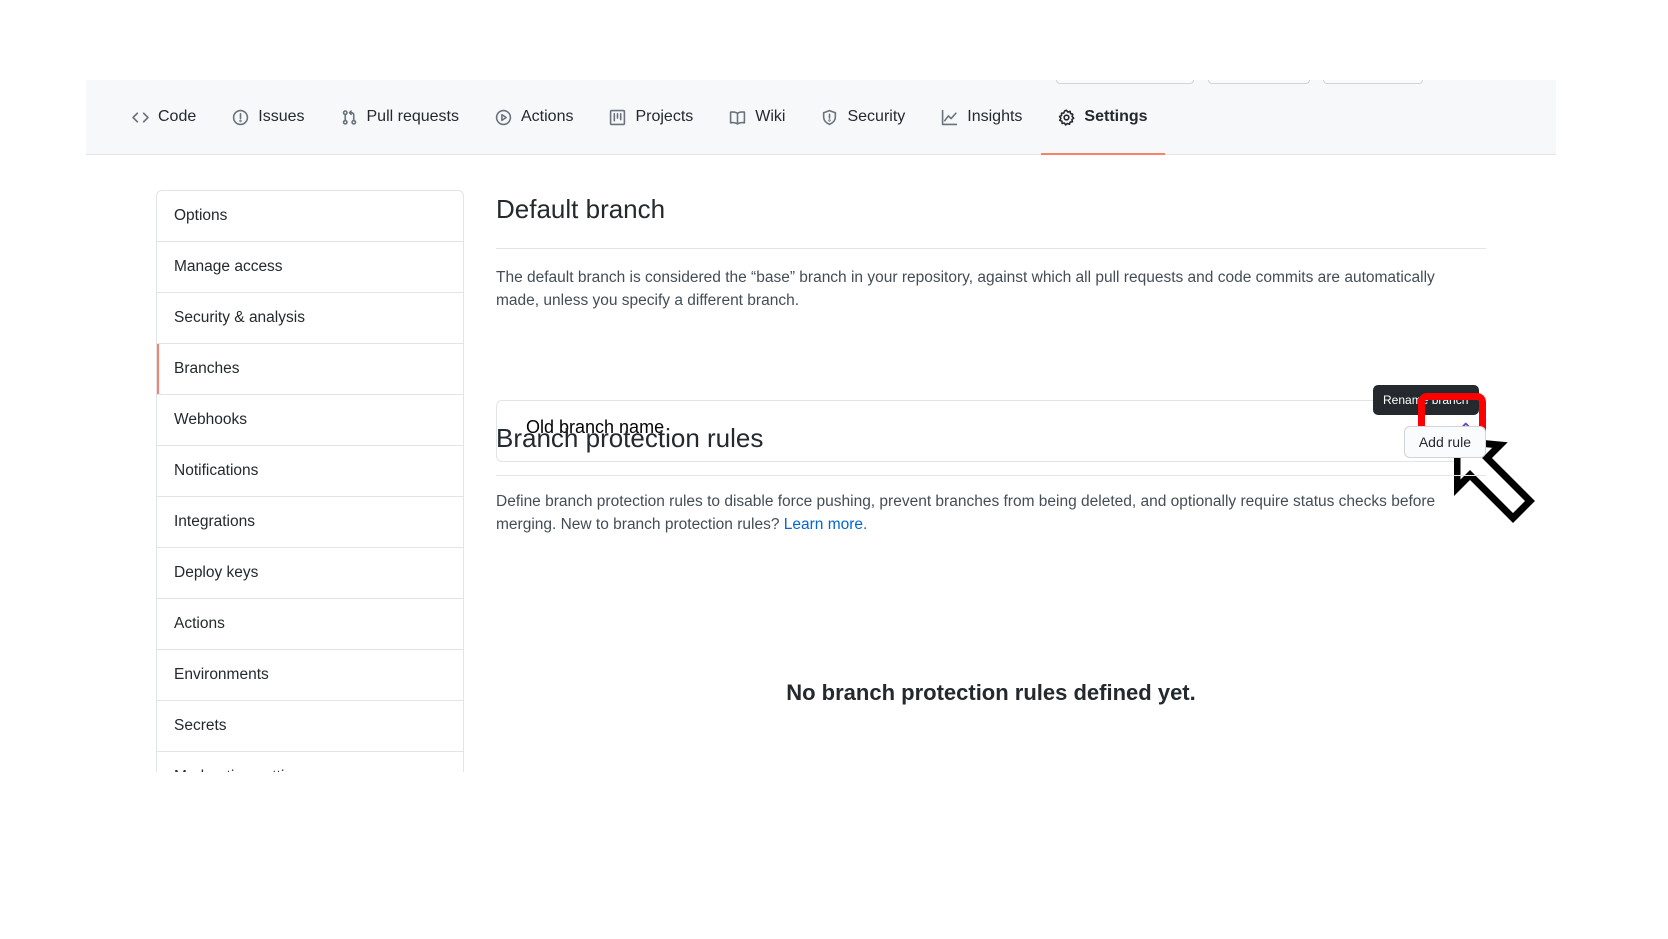 The width and height of the screenshot is (1668, 939). What do you see at coordinates (310, 572) in the screenshot?
I see `sidebar-item-deploy-keys: Deploy keys` at bounding box center [310, 572].